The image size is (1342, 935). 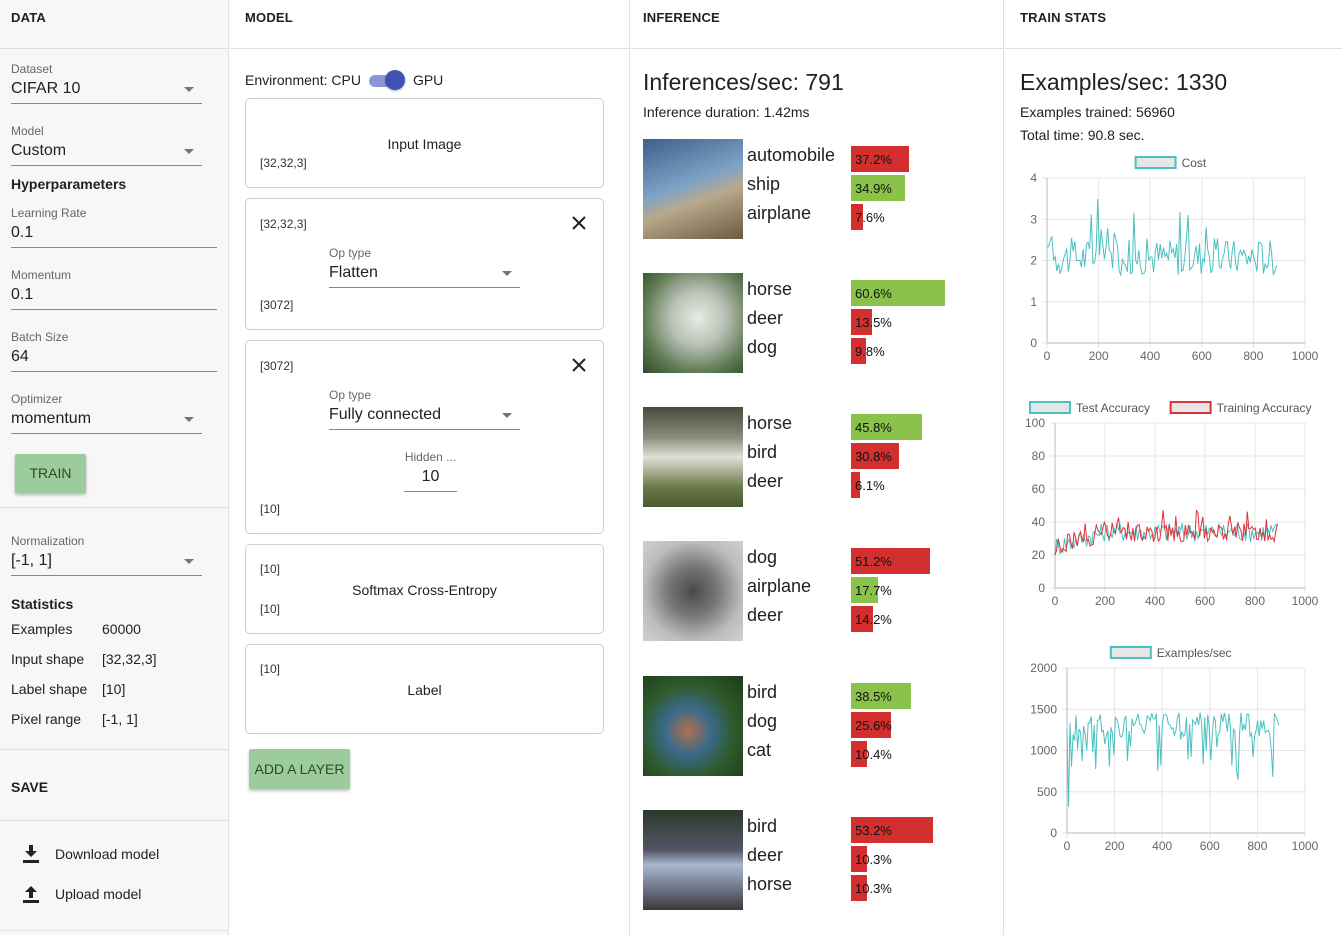 What do you see at coordinates (1194, 653) in the screenshot?
I see `legend-label: Examples/sec` at bounding box center [1194, 653].